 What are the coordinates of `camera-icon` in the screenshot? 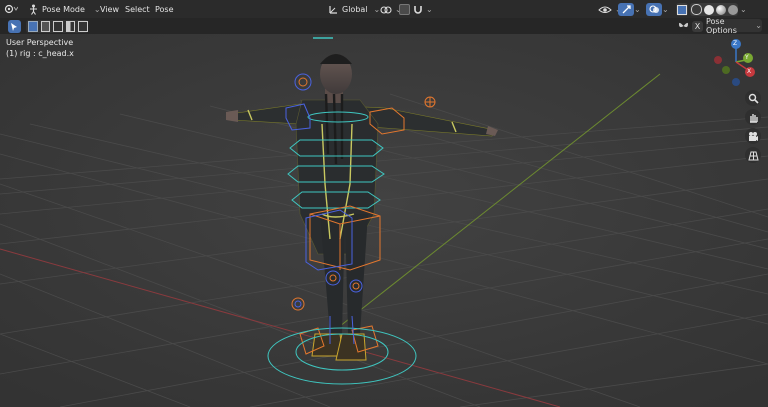 It's located at (753, 136).